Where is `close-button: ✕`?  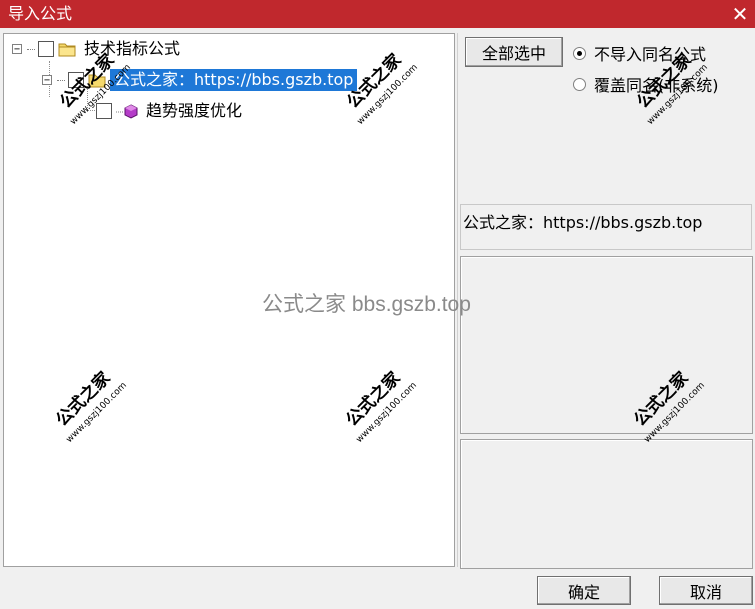 close-button: ✕ is located at coordinates (740, 14).